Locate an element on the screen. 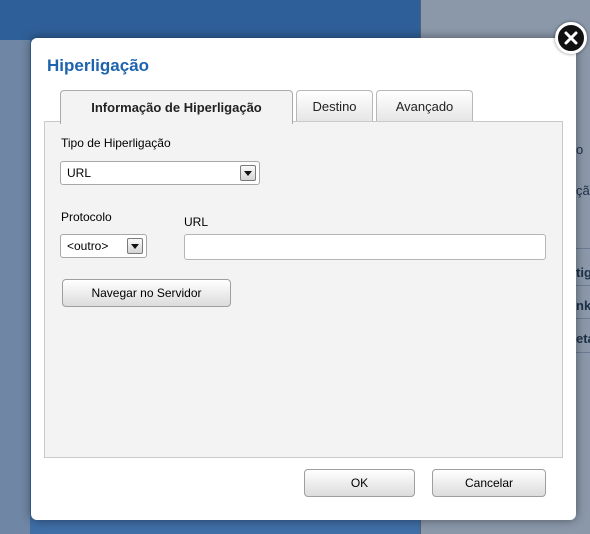 The image size is (590, 534). background-text: o is located at coordinates (580, 149).